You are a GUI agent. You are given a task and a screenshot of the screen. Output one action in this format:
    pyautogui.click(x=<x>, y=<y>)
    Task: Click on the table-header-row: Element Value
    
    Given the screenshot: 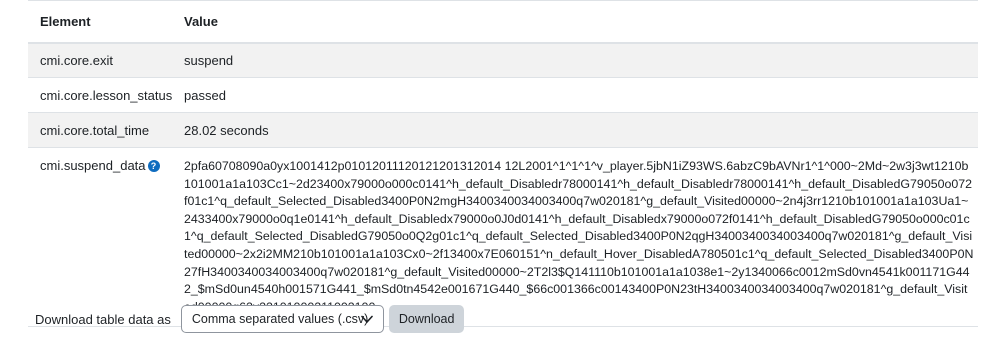 What is the action you would take?
    pyautogui.click(x=503, y=22)
    